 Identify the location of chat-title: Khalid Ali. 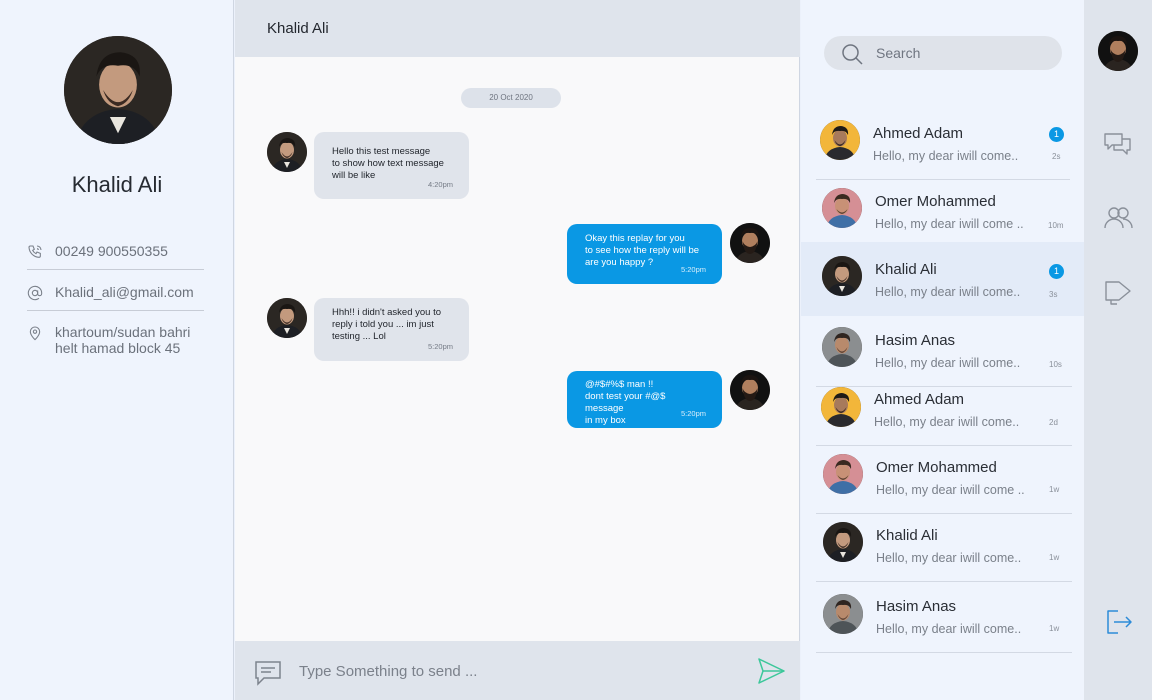
(298, 28).